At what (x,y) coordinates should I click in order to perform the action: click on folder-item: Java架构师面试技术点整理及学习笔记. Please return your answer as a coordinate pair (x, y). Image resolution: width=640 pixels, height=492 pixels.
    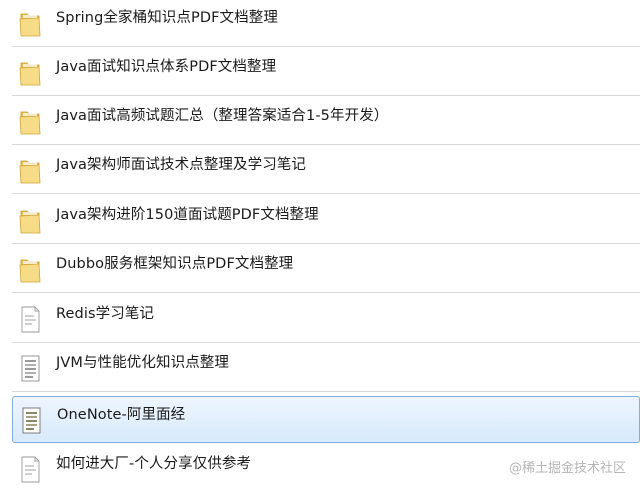
    Looking at the image, I should click on (326, 170).